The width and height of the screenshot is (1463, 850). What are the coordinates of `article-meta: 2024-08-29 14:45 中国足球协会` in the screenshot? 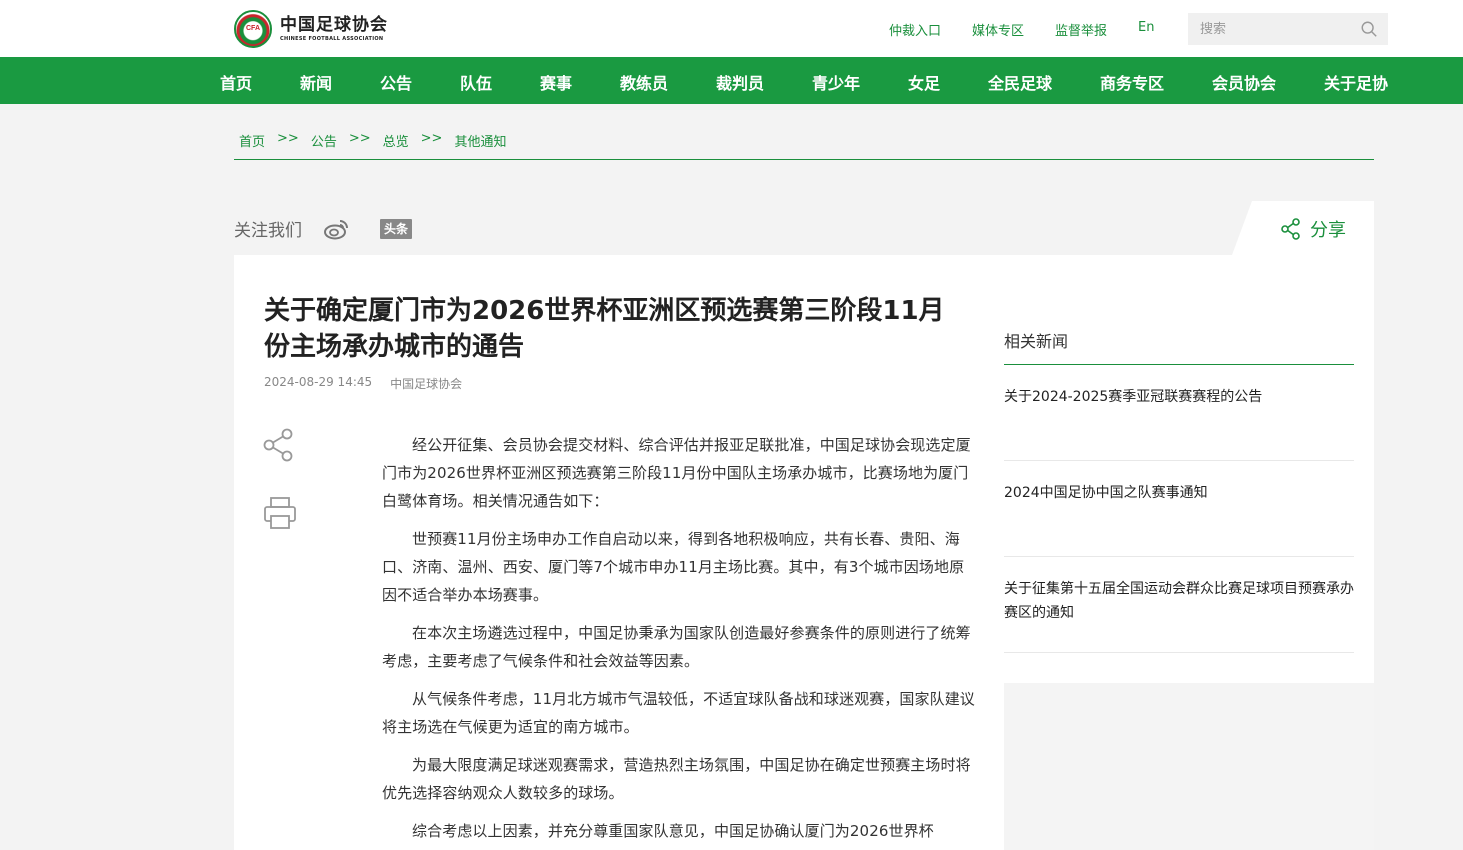 It's located at (363, 383).